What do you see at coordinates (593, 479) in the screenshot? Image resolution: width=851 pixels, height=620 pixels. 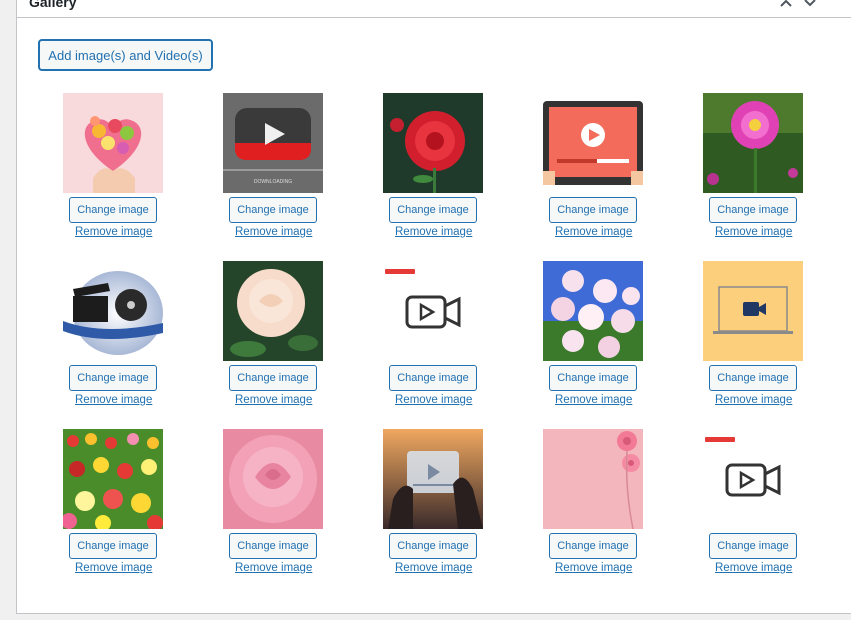 I see `pink-gerbera-image` at bounding box center [593, 479].